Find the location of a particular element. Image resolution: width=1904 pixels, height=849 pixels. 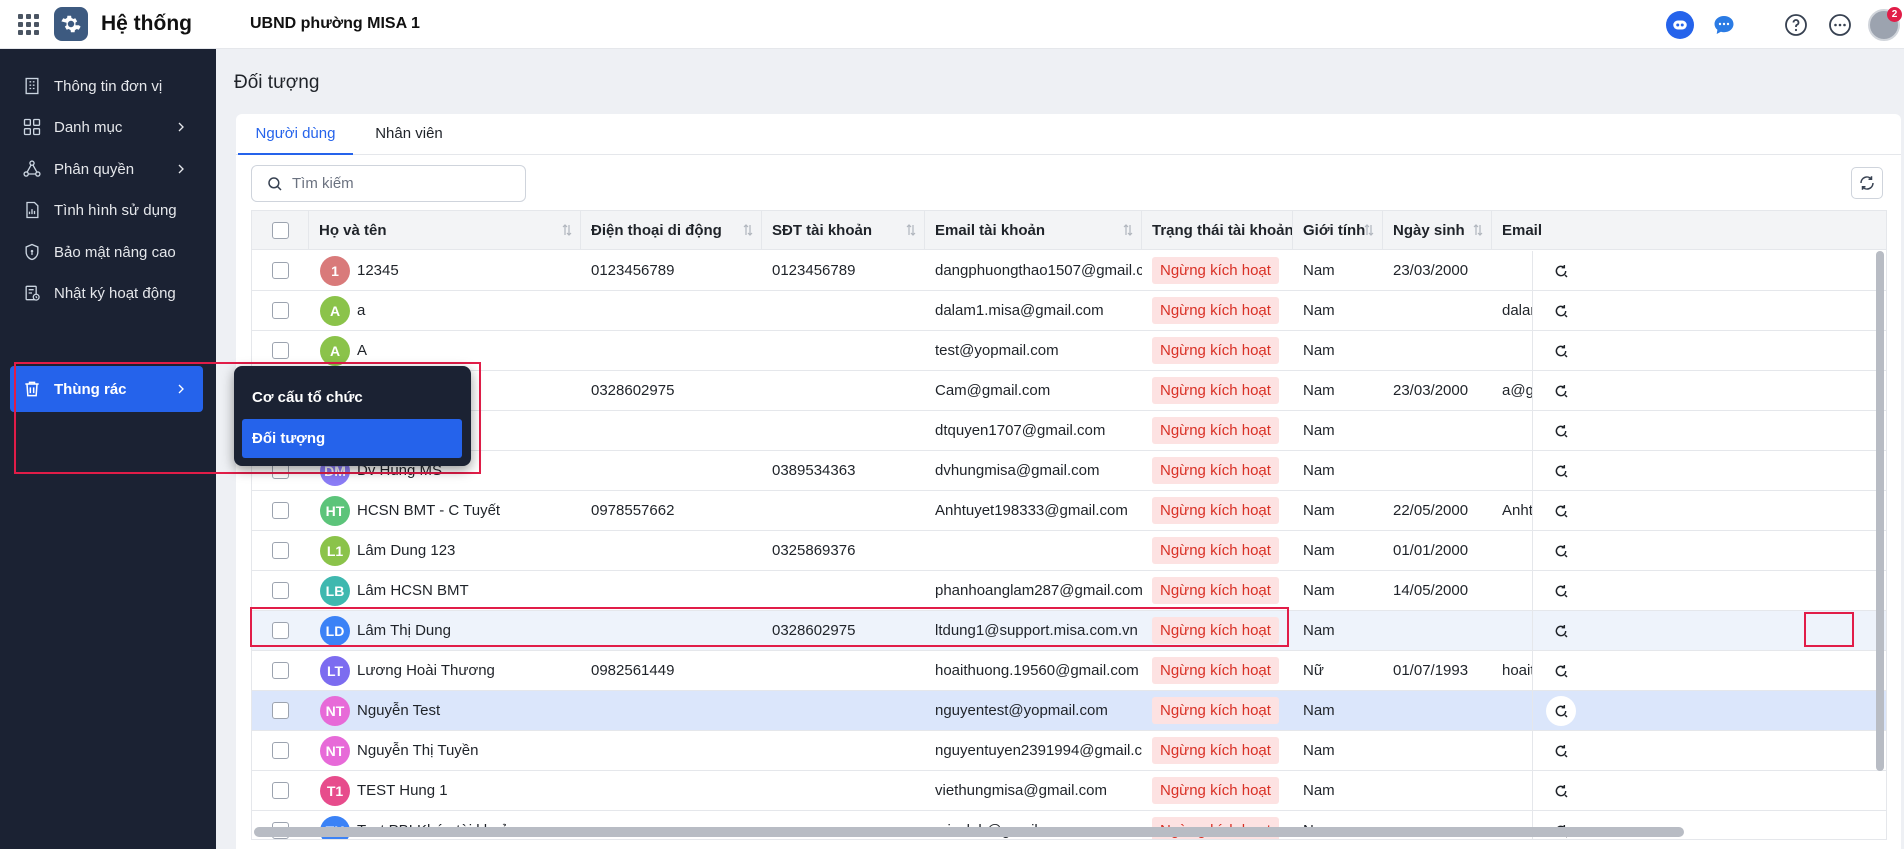

column-header: Email is located at coordinates (1537, 230).